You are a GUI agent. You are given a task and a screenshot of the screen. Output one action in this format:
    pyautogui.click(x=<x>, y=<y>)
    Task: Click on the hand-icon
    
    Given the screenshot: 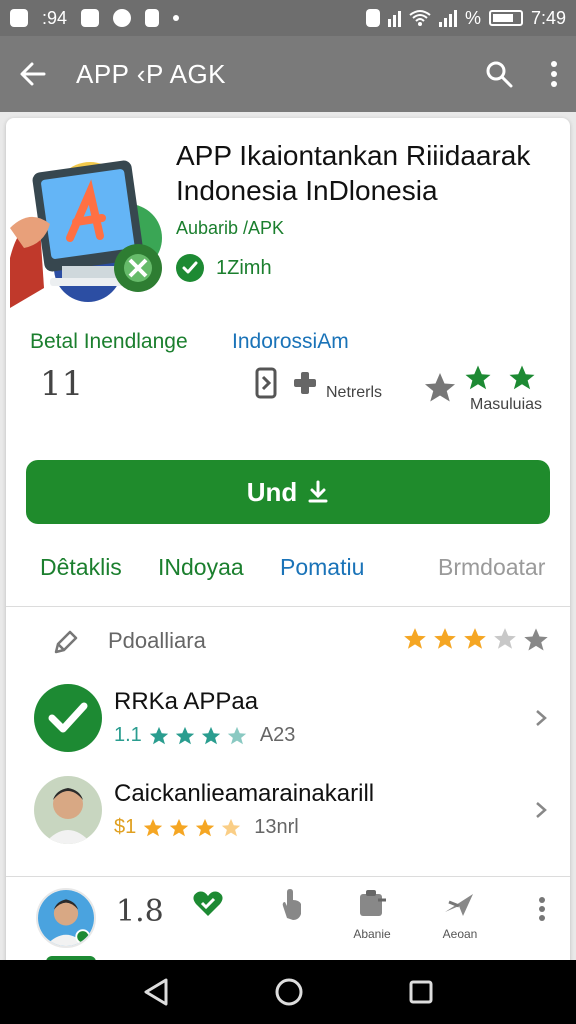 What is the action you would take?
    pyautogui.click(x=291, y=904)
    